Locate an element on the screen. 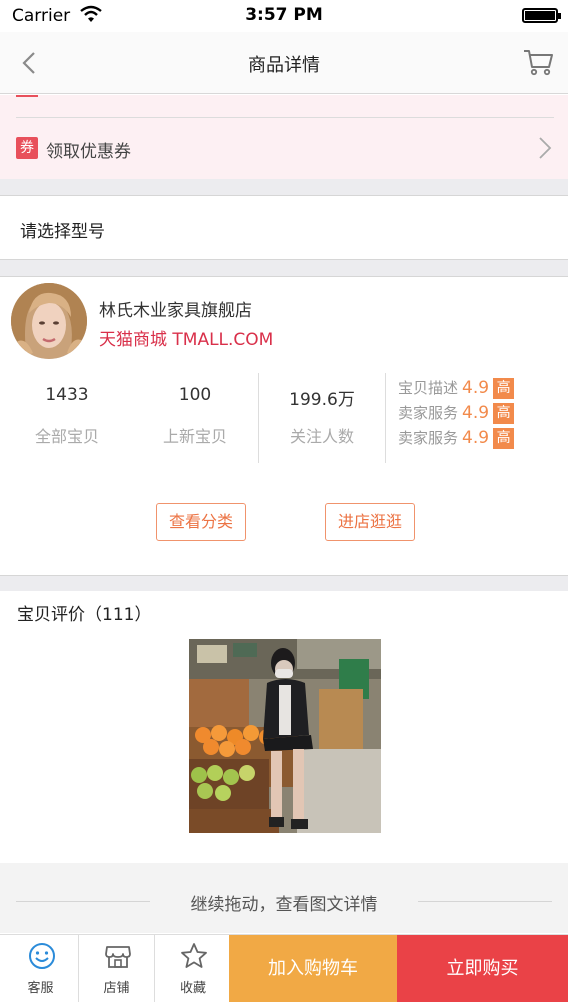  chevron-right-icon is located at coordinates (545, 148).